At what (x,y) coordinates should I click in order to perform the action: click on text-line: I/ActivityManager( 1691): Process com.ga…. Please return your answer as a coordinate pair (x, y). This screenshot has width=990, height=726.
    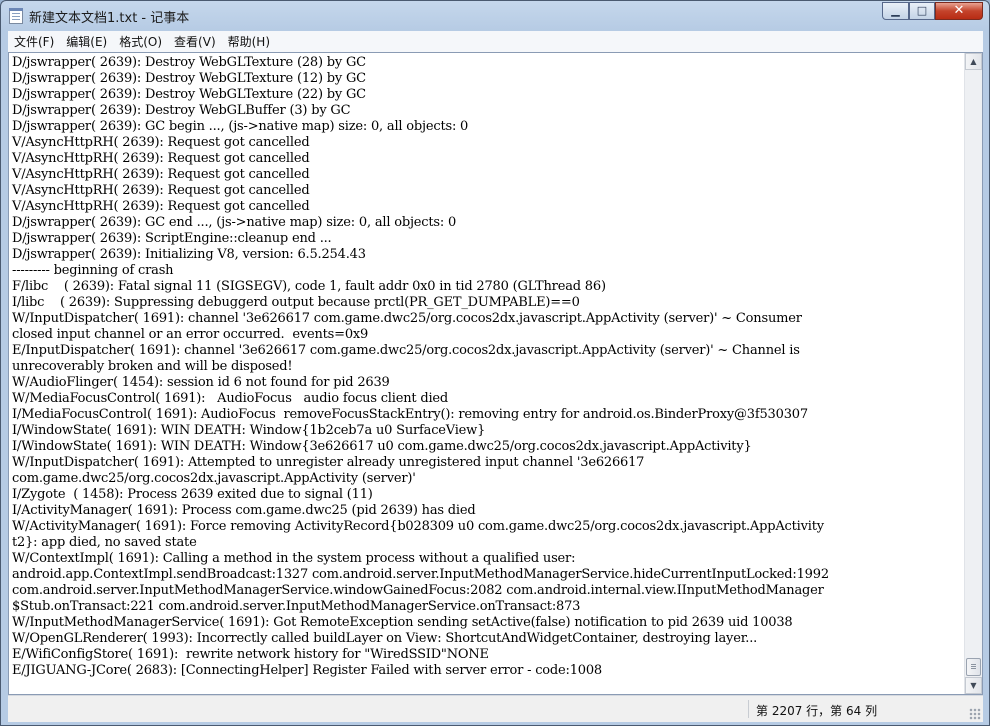
    Looking at the image, I should click on (244, 510).